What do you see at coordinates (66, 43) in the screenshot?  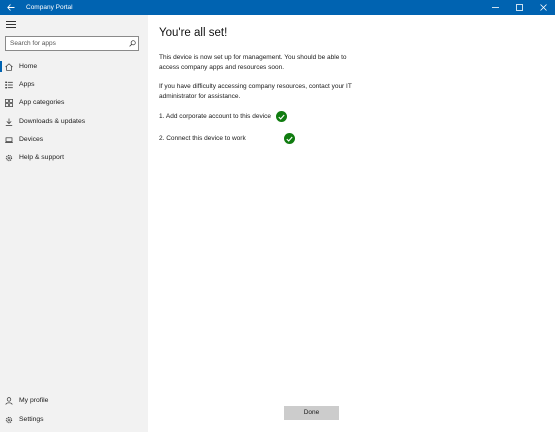 I see `search-input` at bounding box center [66, 43].